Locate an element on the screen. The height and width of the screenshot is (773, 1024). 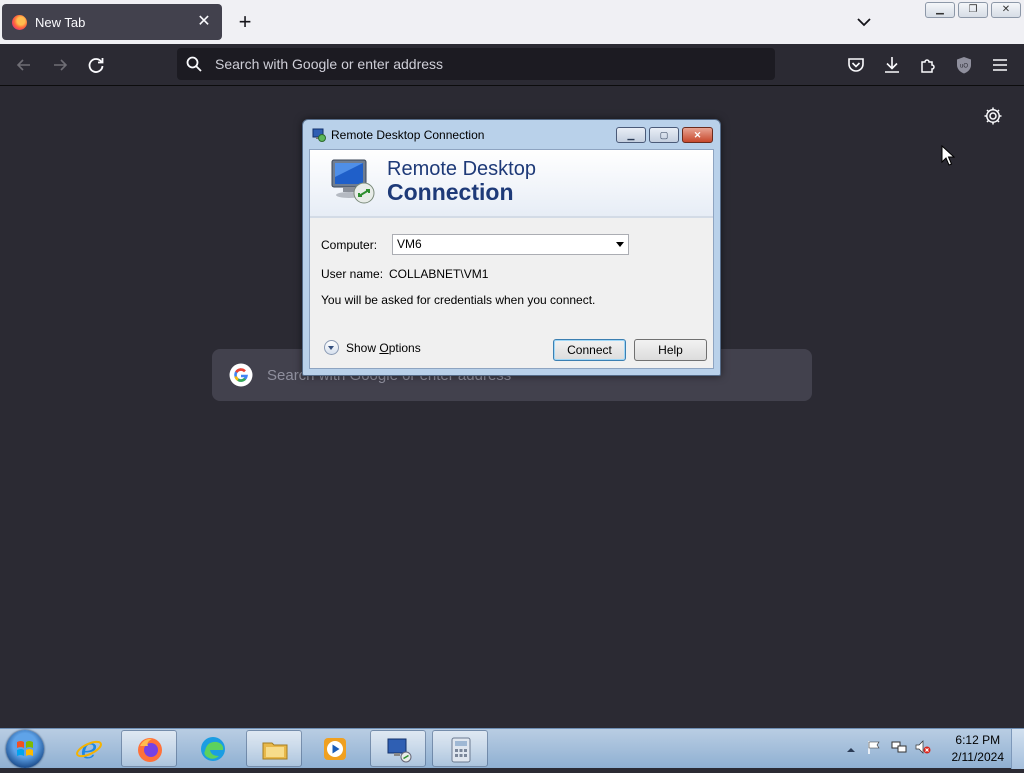
username-value: COLLABNET\VM1 is located at coordinates (439, 274).